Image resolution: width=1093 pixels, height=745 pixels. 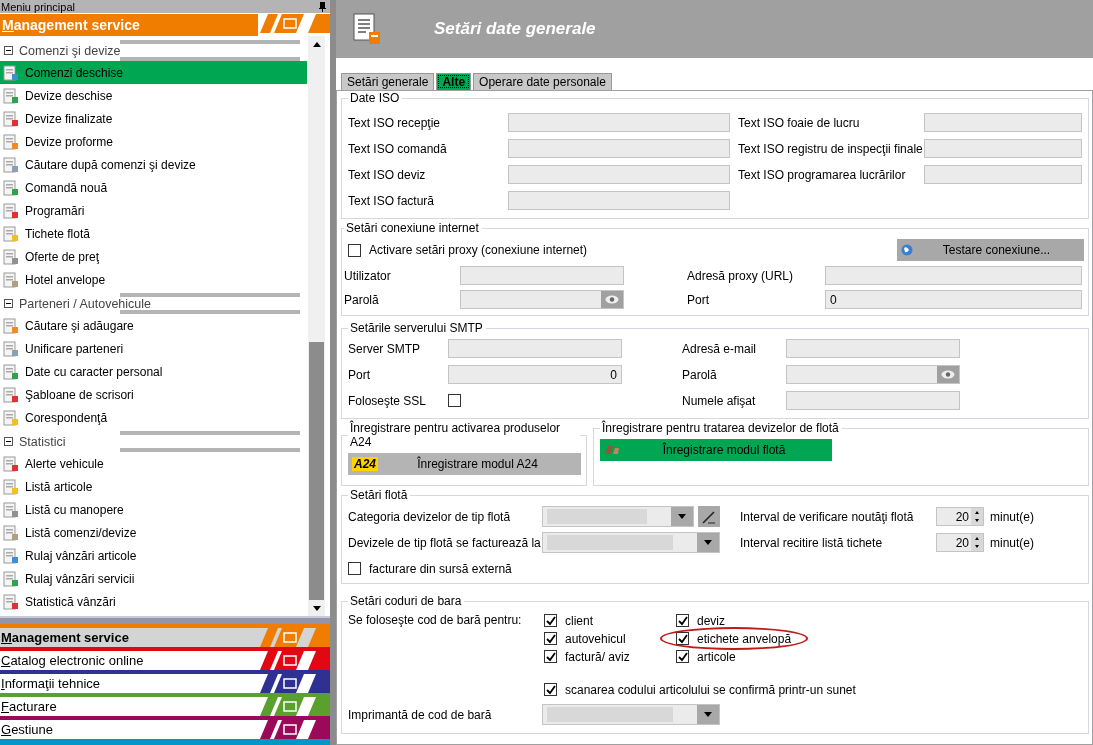 I want to click on scrollbar, so click(x=316, y=326).